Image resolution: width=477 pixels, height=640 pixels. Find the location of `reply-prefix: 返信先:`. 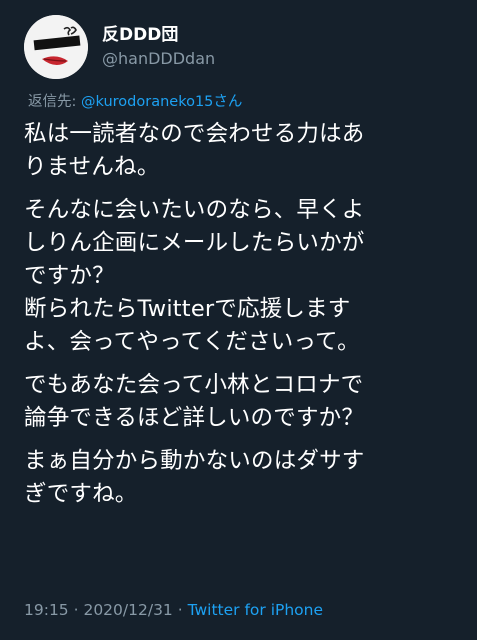

reply-prefix: 返信先: is located at coordinates (54, 102).